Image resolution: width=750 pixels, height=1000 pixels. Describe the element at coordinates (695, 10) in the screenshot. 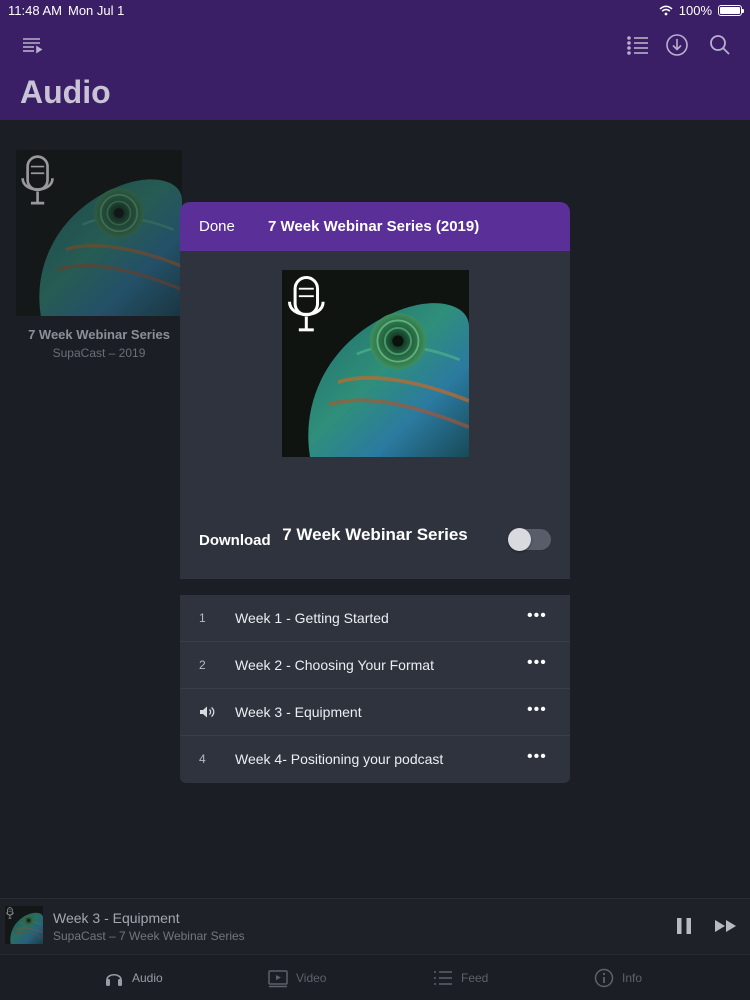

I see `battery-percent: 100%` at that location.